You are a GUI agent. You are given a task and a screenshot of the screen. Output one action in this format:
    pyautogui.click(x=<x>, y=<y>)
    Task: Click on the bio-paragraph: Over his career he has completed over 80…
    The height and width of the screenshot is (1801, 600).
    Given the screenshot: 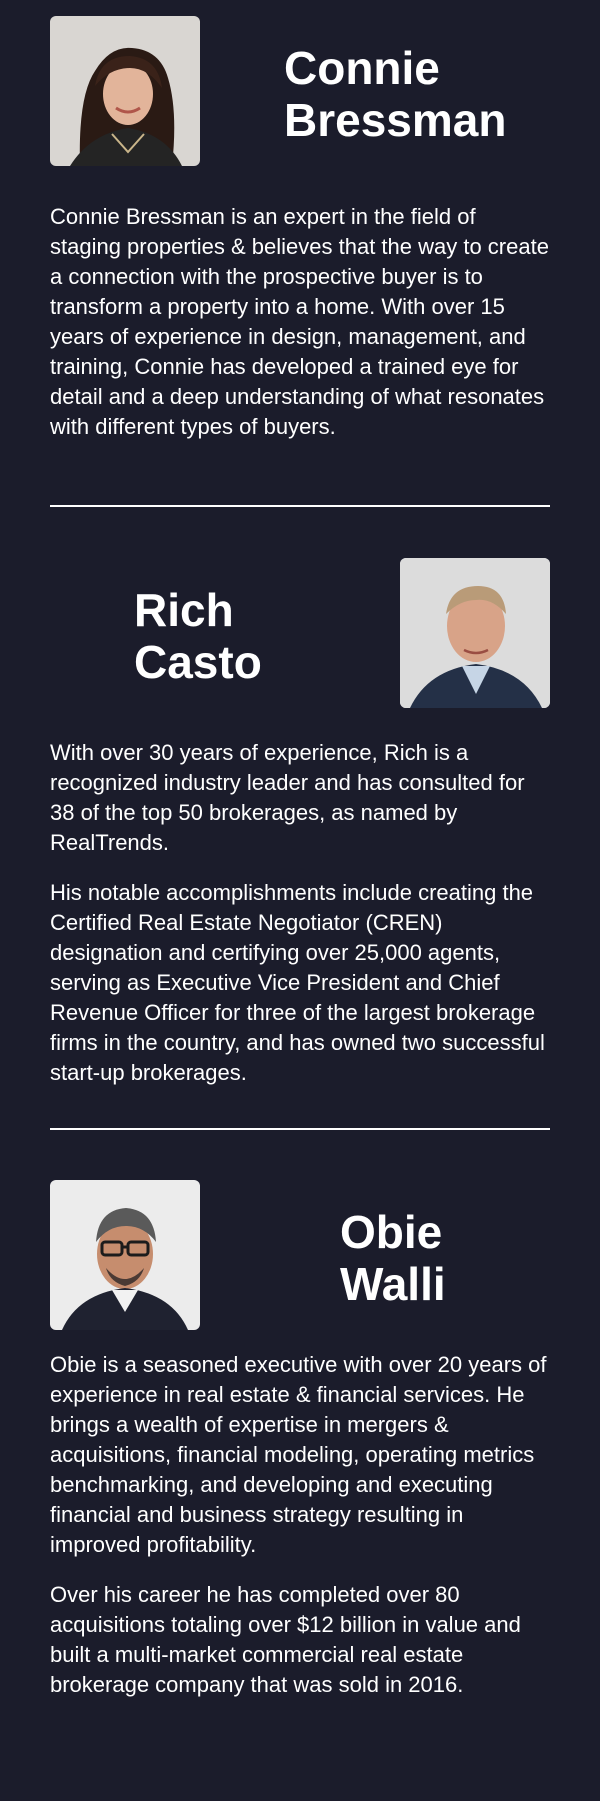 What is the action you would take?
    pyautogui.click(x=285, y=1639)
    